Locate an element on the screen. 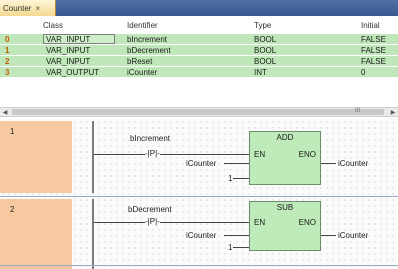 The height and width of the screenshot is (269, 398). network-number-cell: 1 is located at coordinates (36, 157).